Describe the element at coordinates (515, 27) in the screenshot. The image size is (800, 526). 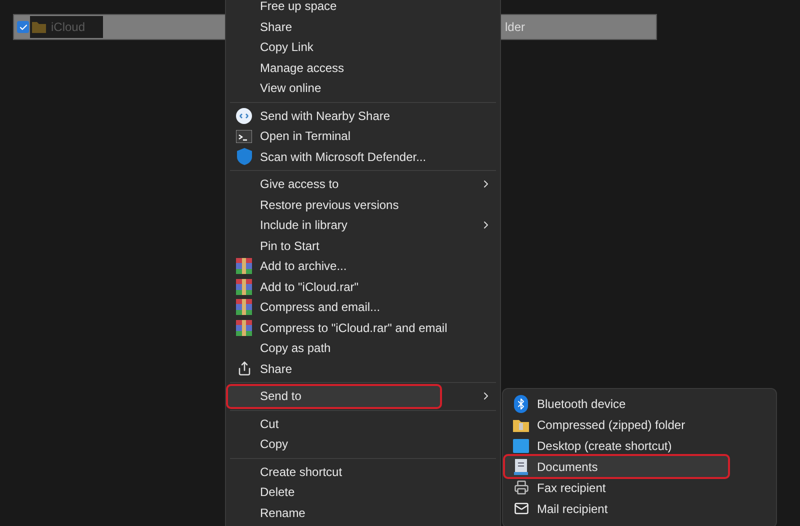
I see `file-type: lder` at that location.